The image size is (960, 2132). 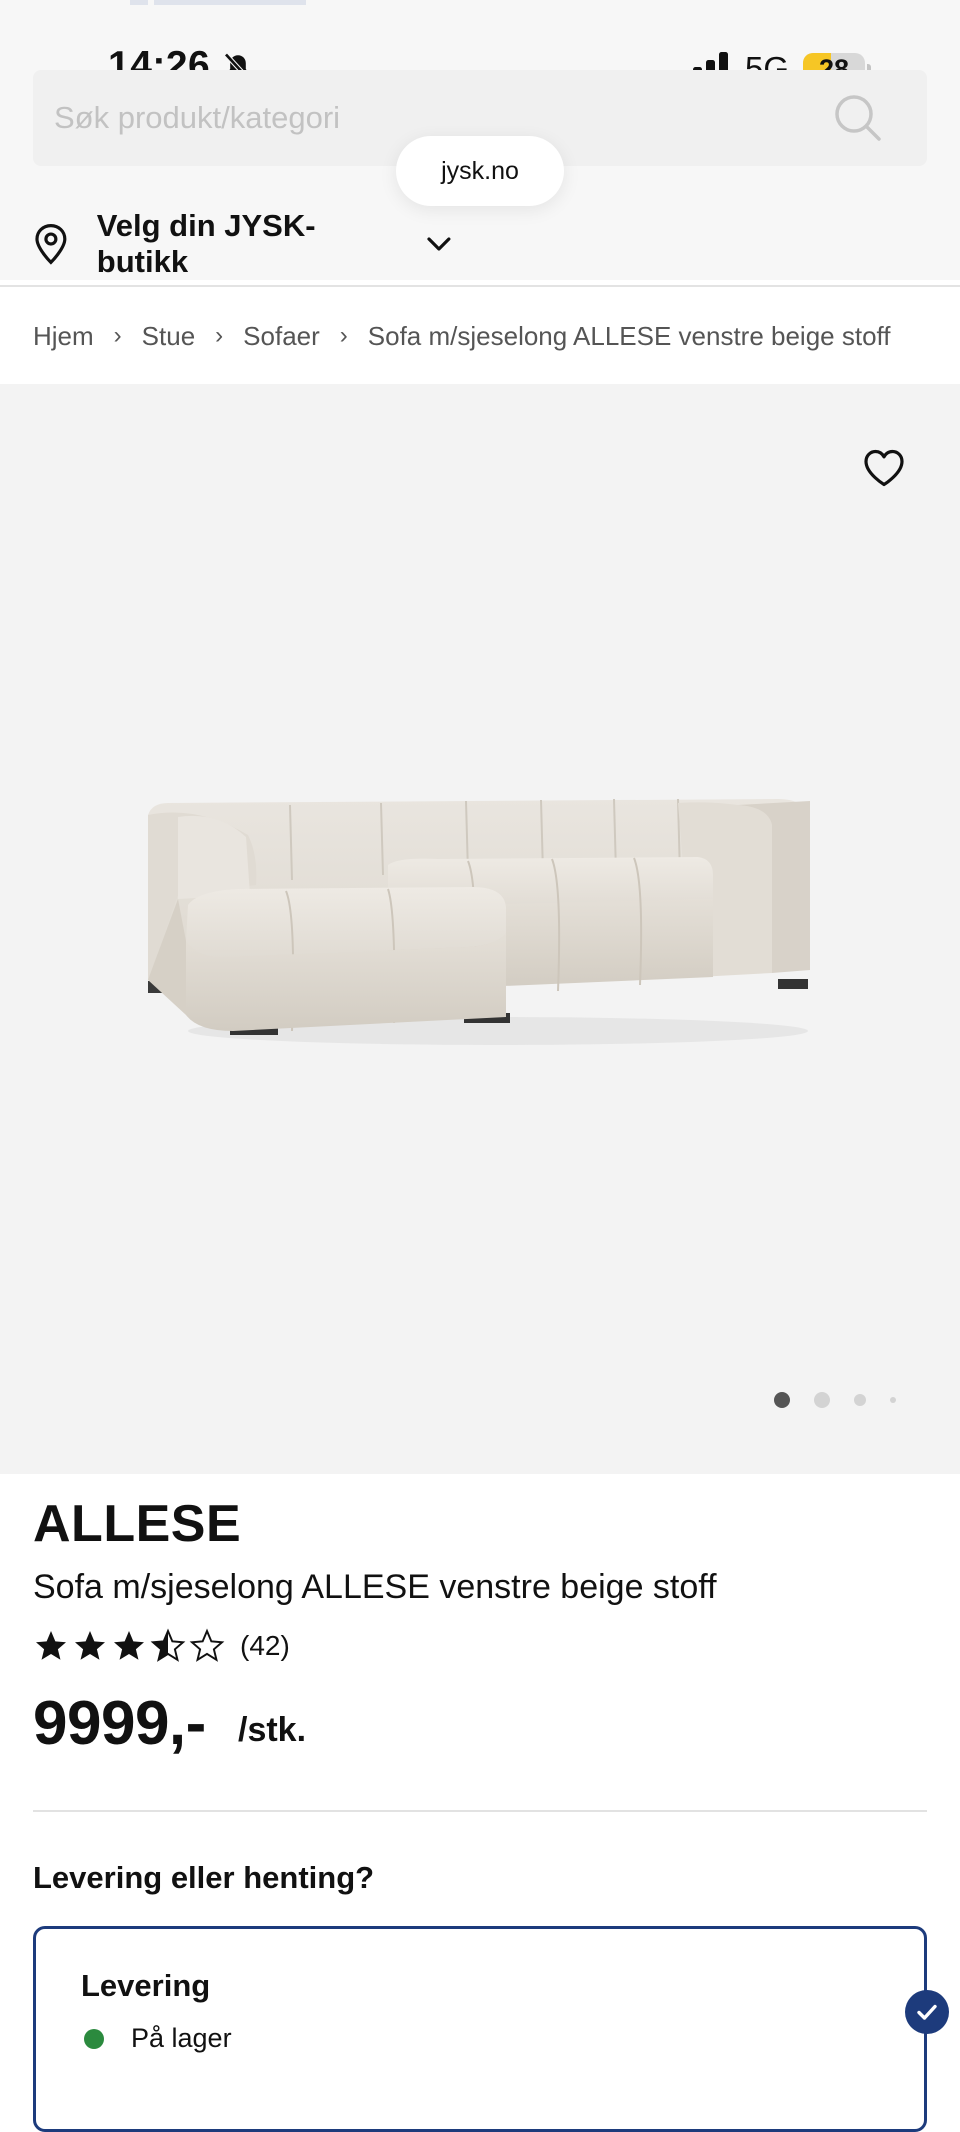 What do you see at coordinates (94, 2039) in the screenshot?
I see `stock-status-dot` at bounding box center [94, 2039].